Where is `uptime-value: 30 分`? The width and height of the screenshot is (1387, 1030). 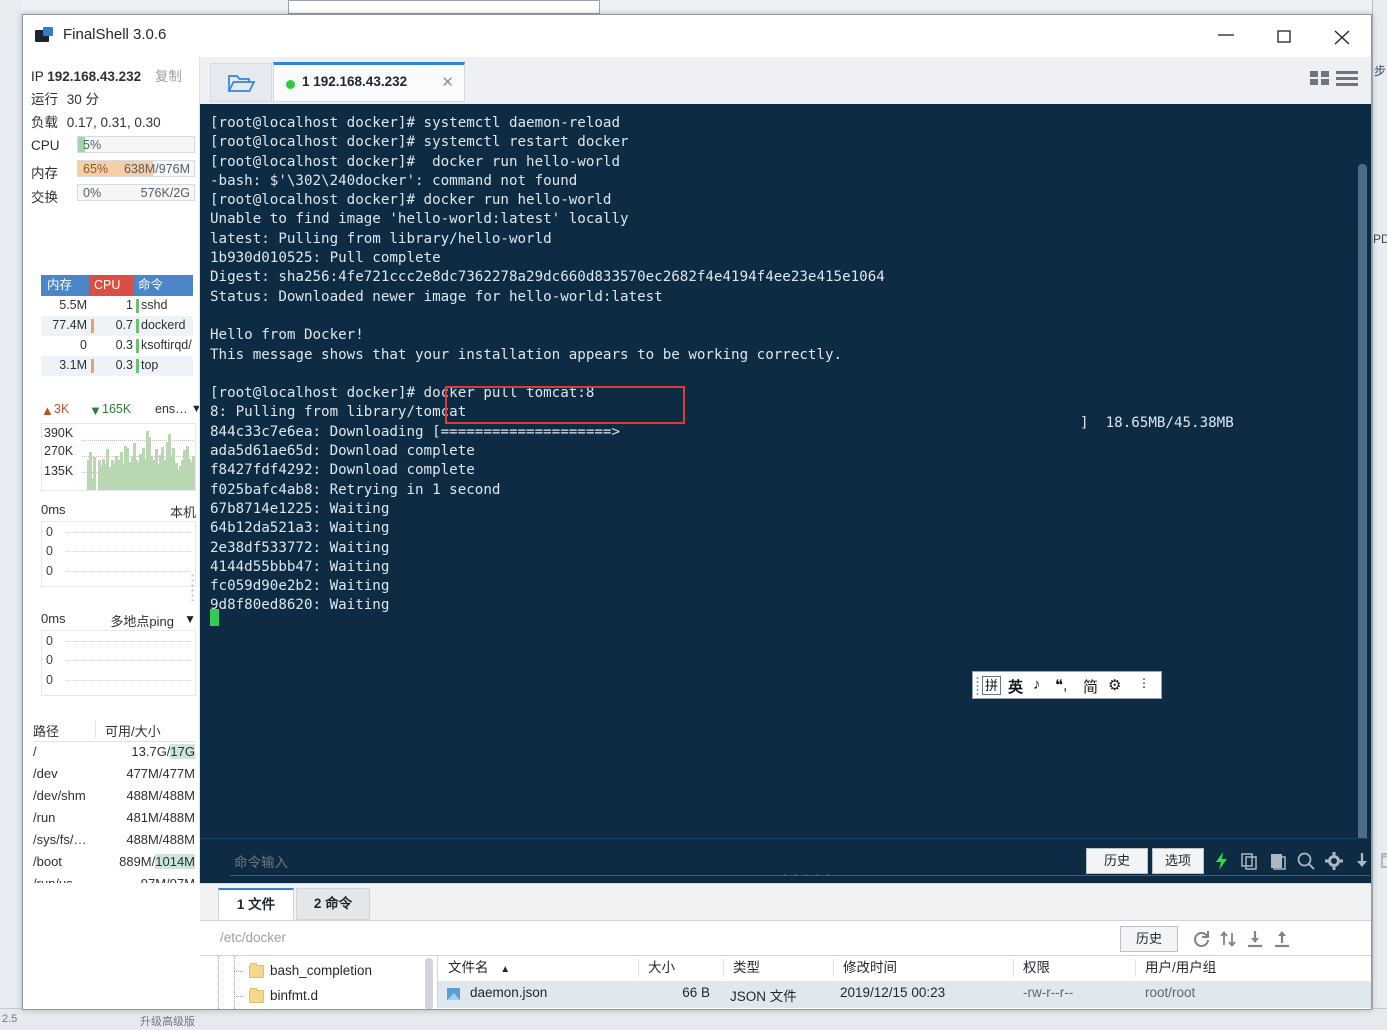 uptime-value: 30 分 is located at coordinates (83, 99).